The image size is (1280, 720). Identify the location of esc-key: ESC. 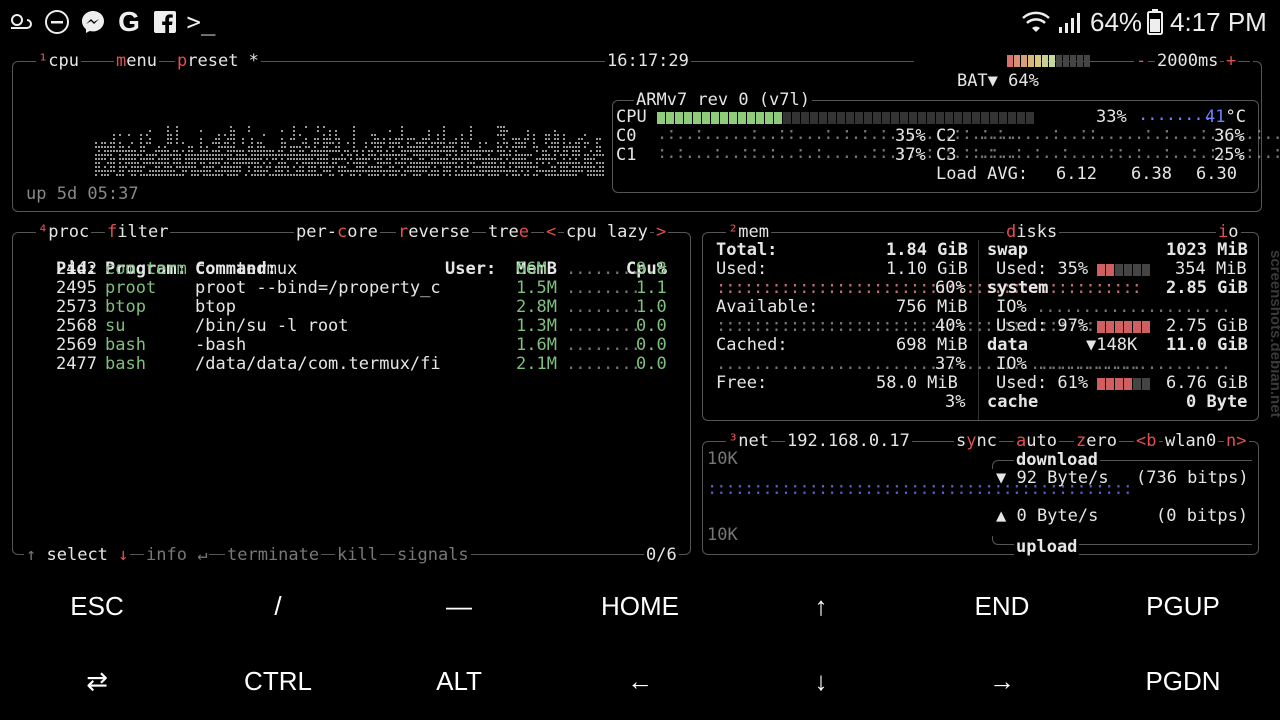
(97, 606).